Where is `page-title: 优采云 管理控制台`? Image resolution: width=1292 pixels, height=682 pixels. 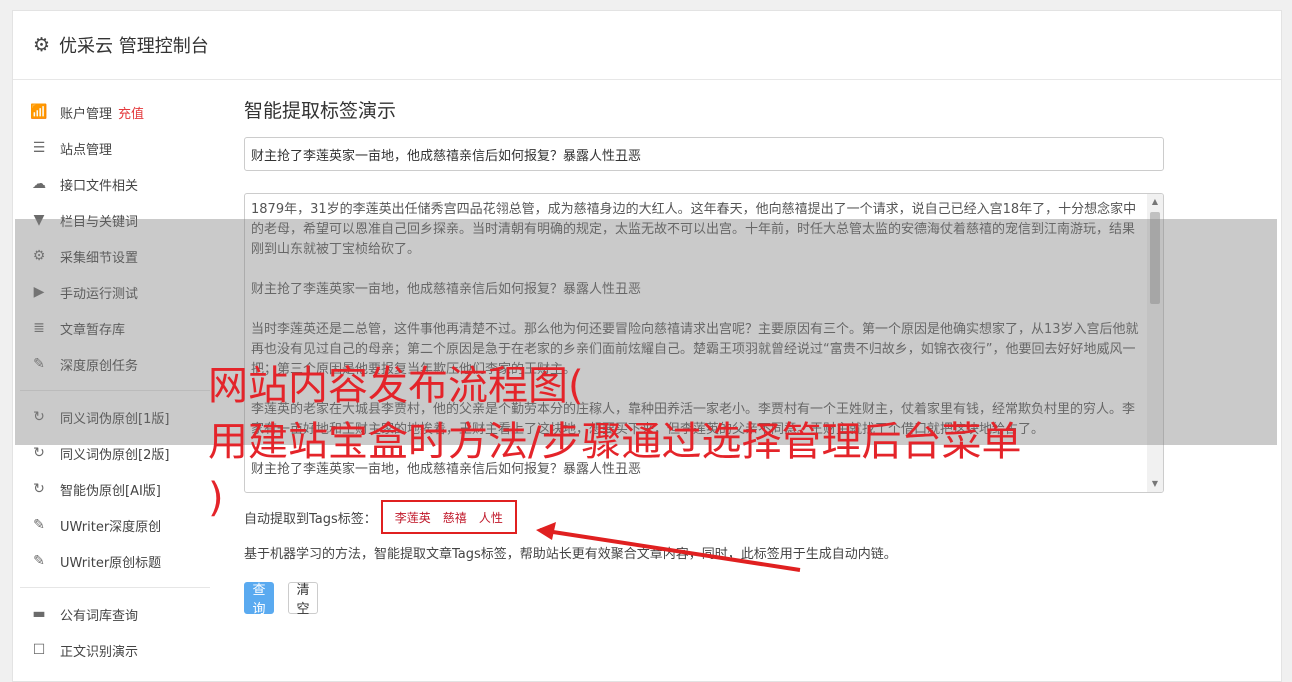
page-title: 优采云 管理控制台 is located at coordinates (134, 46).